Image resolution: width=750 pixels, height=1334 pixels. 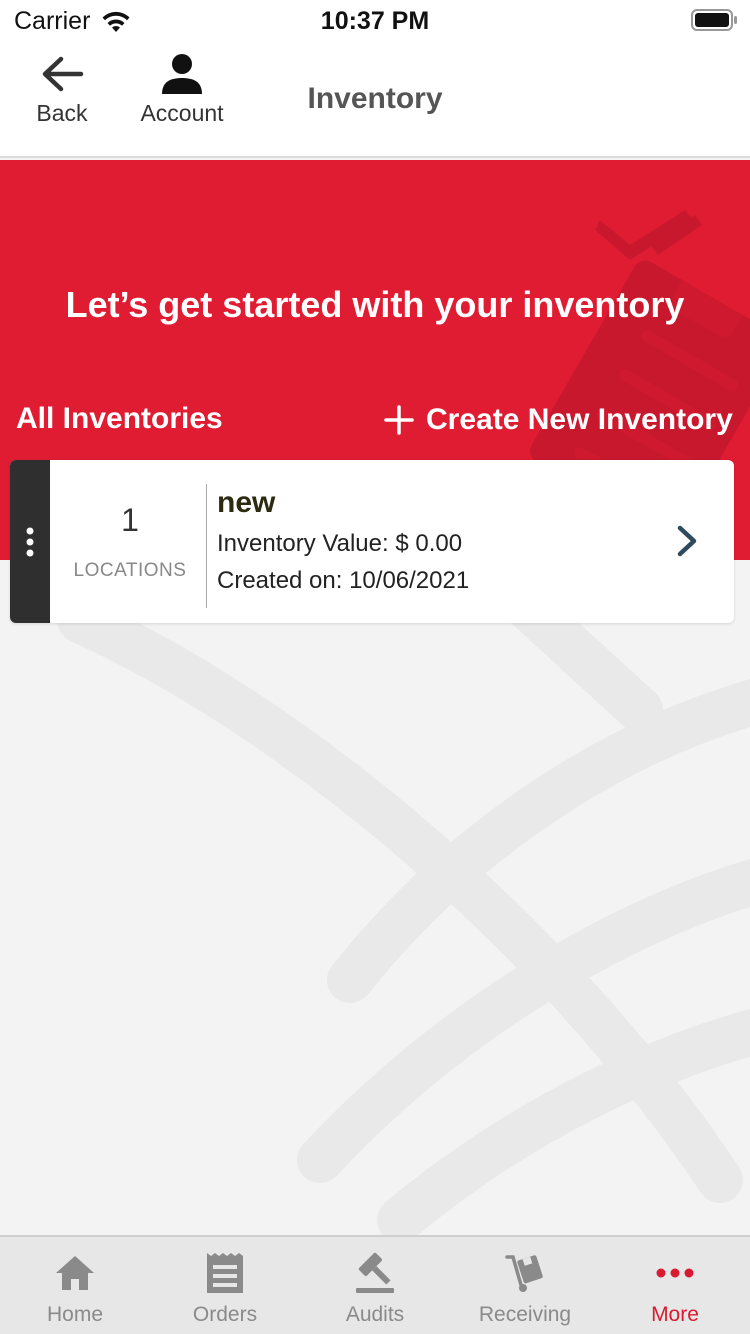 What do you see at coordinates (525, 1314) in the screenshot?
I see `tab-receiving-label: Receiving` at bounding box center [525, 1314].